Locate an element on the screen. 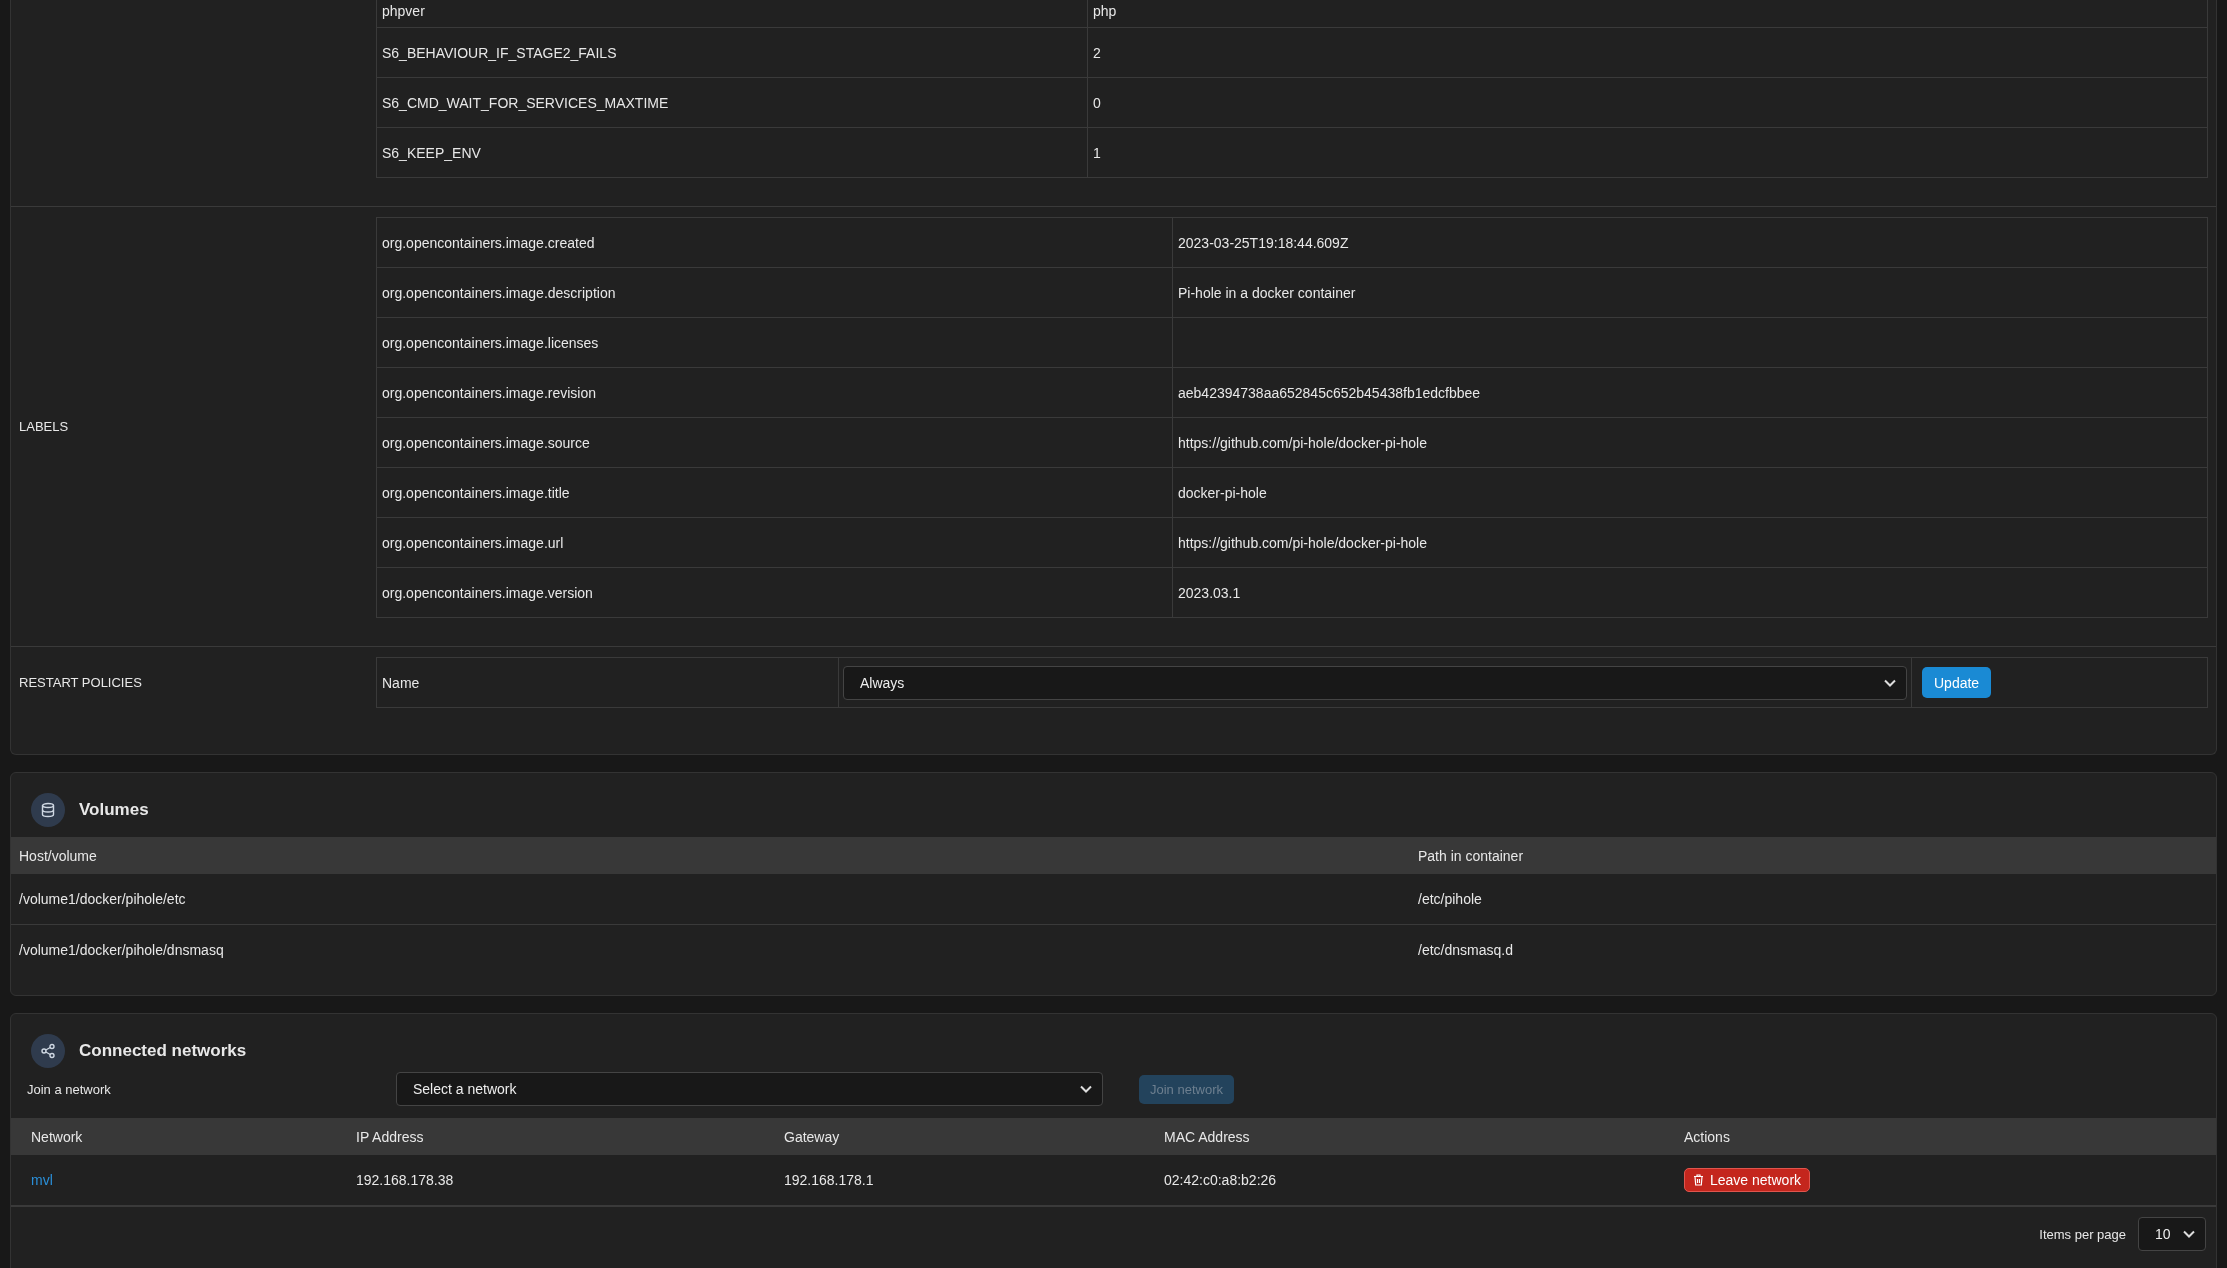  label-name-cell: org.opencontainers.image.source is located at coordinates (775, 442).